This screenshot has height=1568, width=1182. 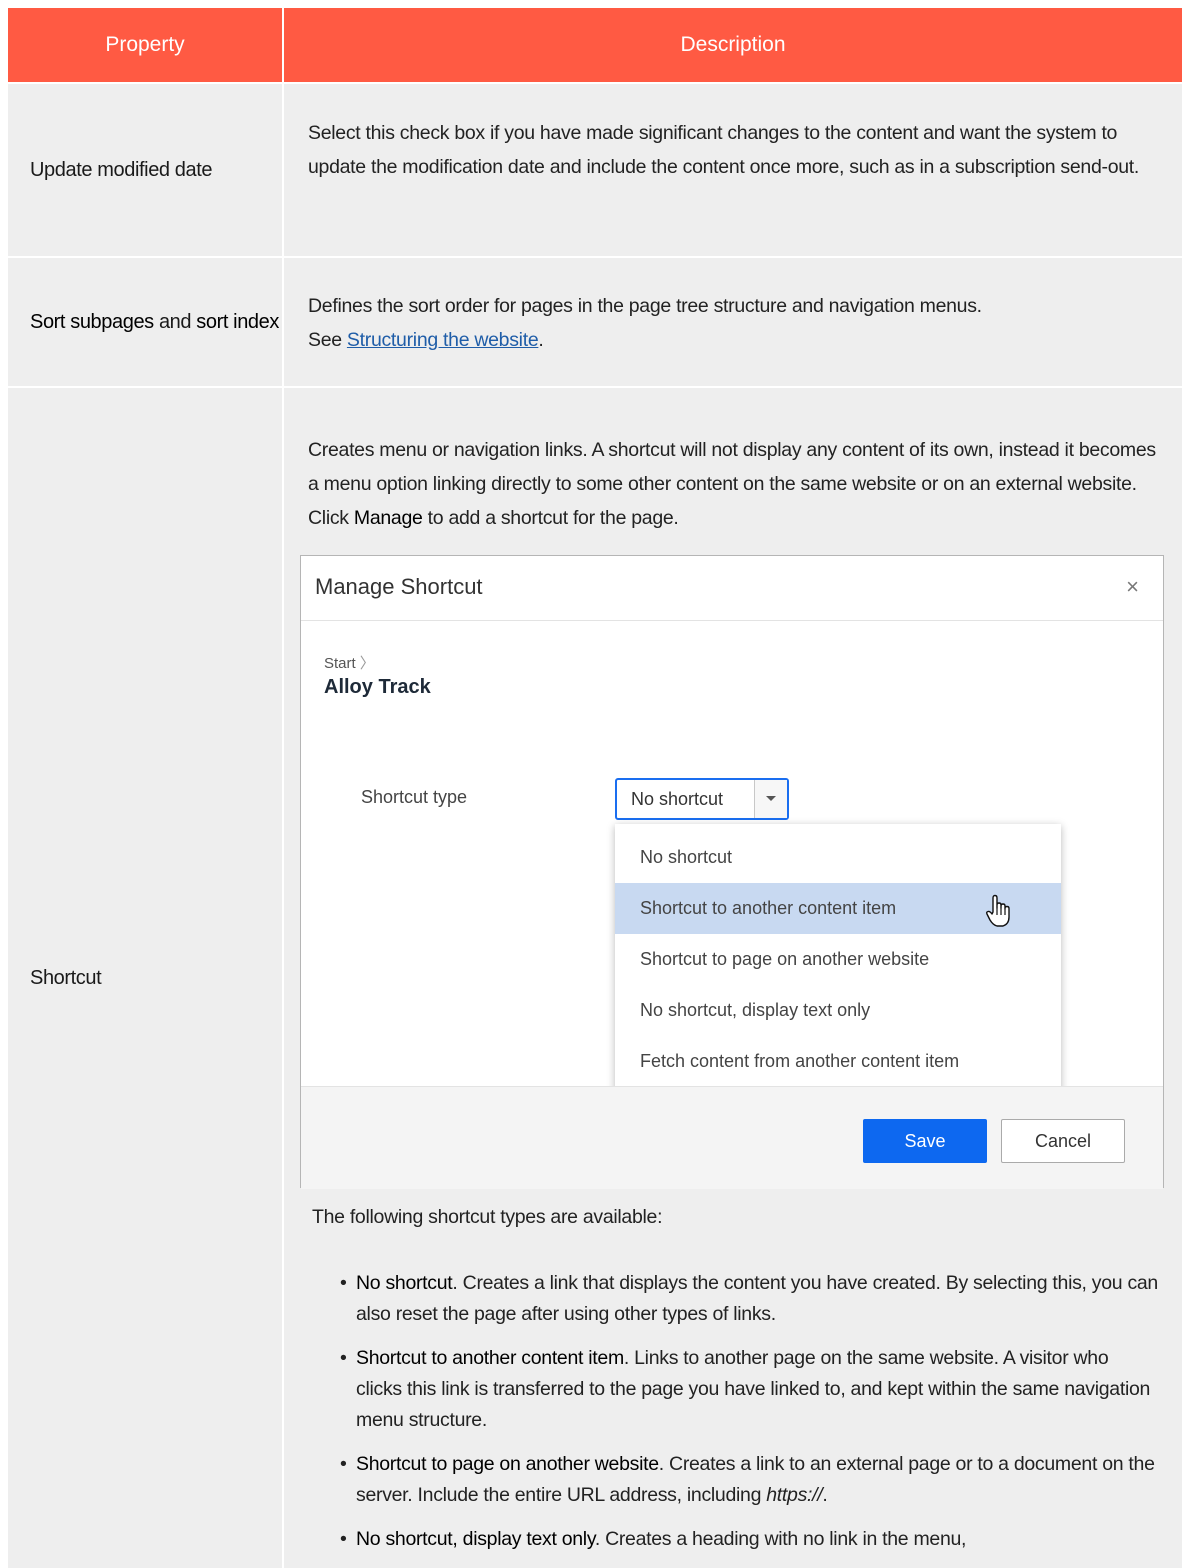 I want to click on property-conjunction: and, so click(x=175, y=322).